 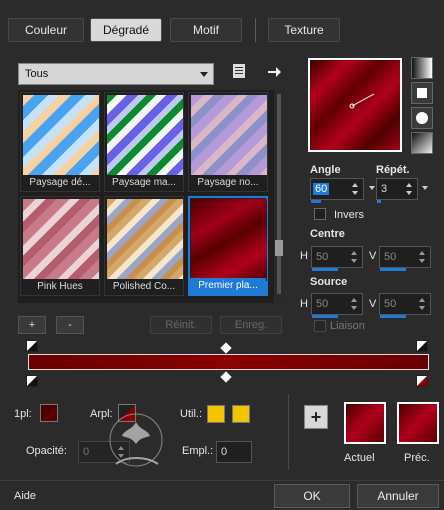 What do you see at coordinates (32, 325) in the screenshot?
I see `add-gradient-button: +` at bounding box center [32, 325].